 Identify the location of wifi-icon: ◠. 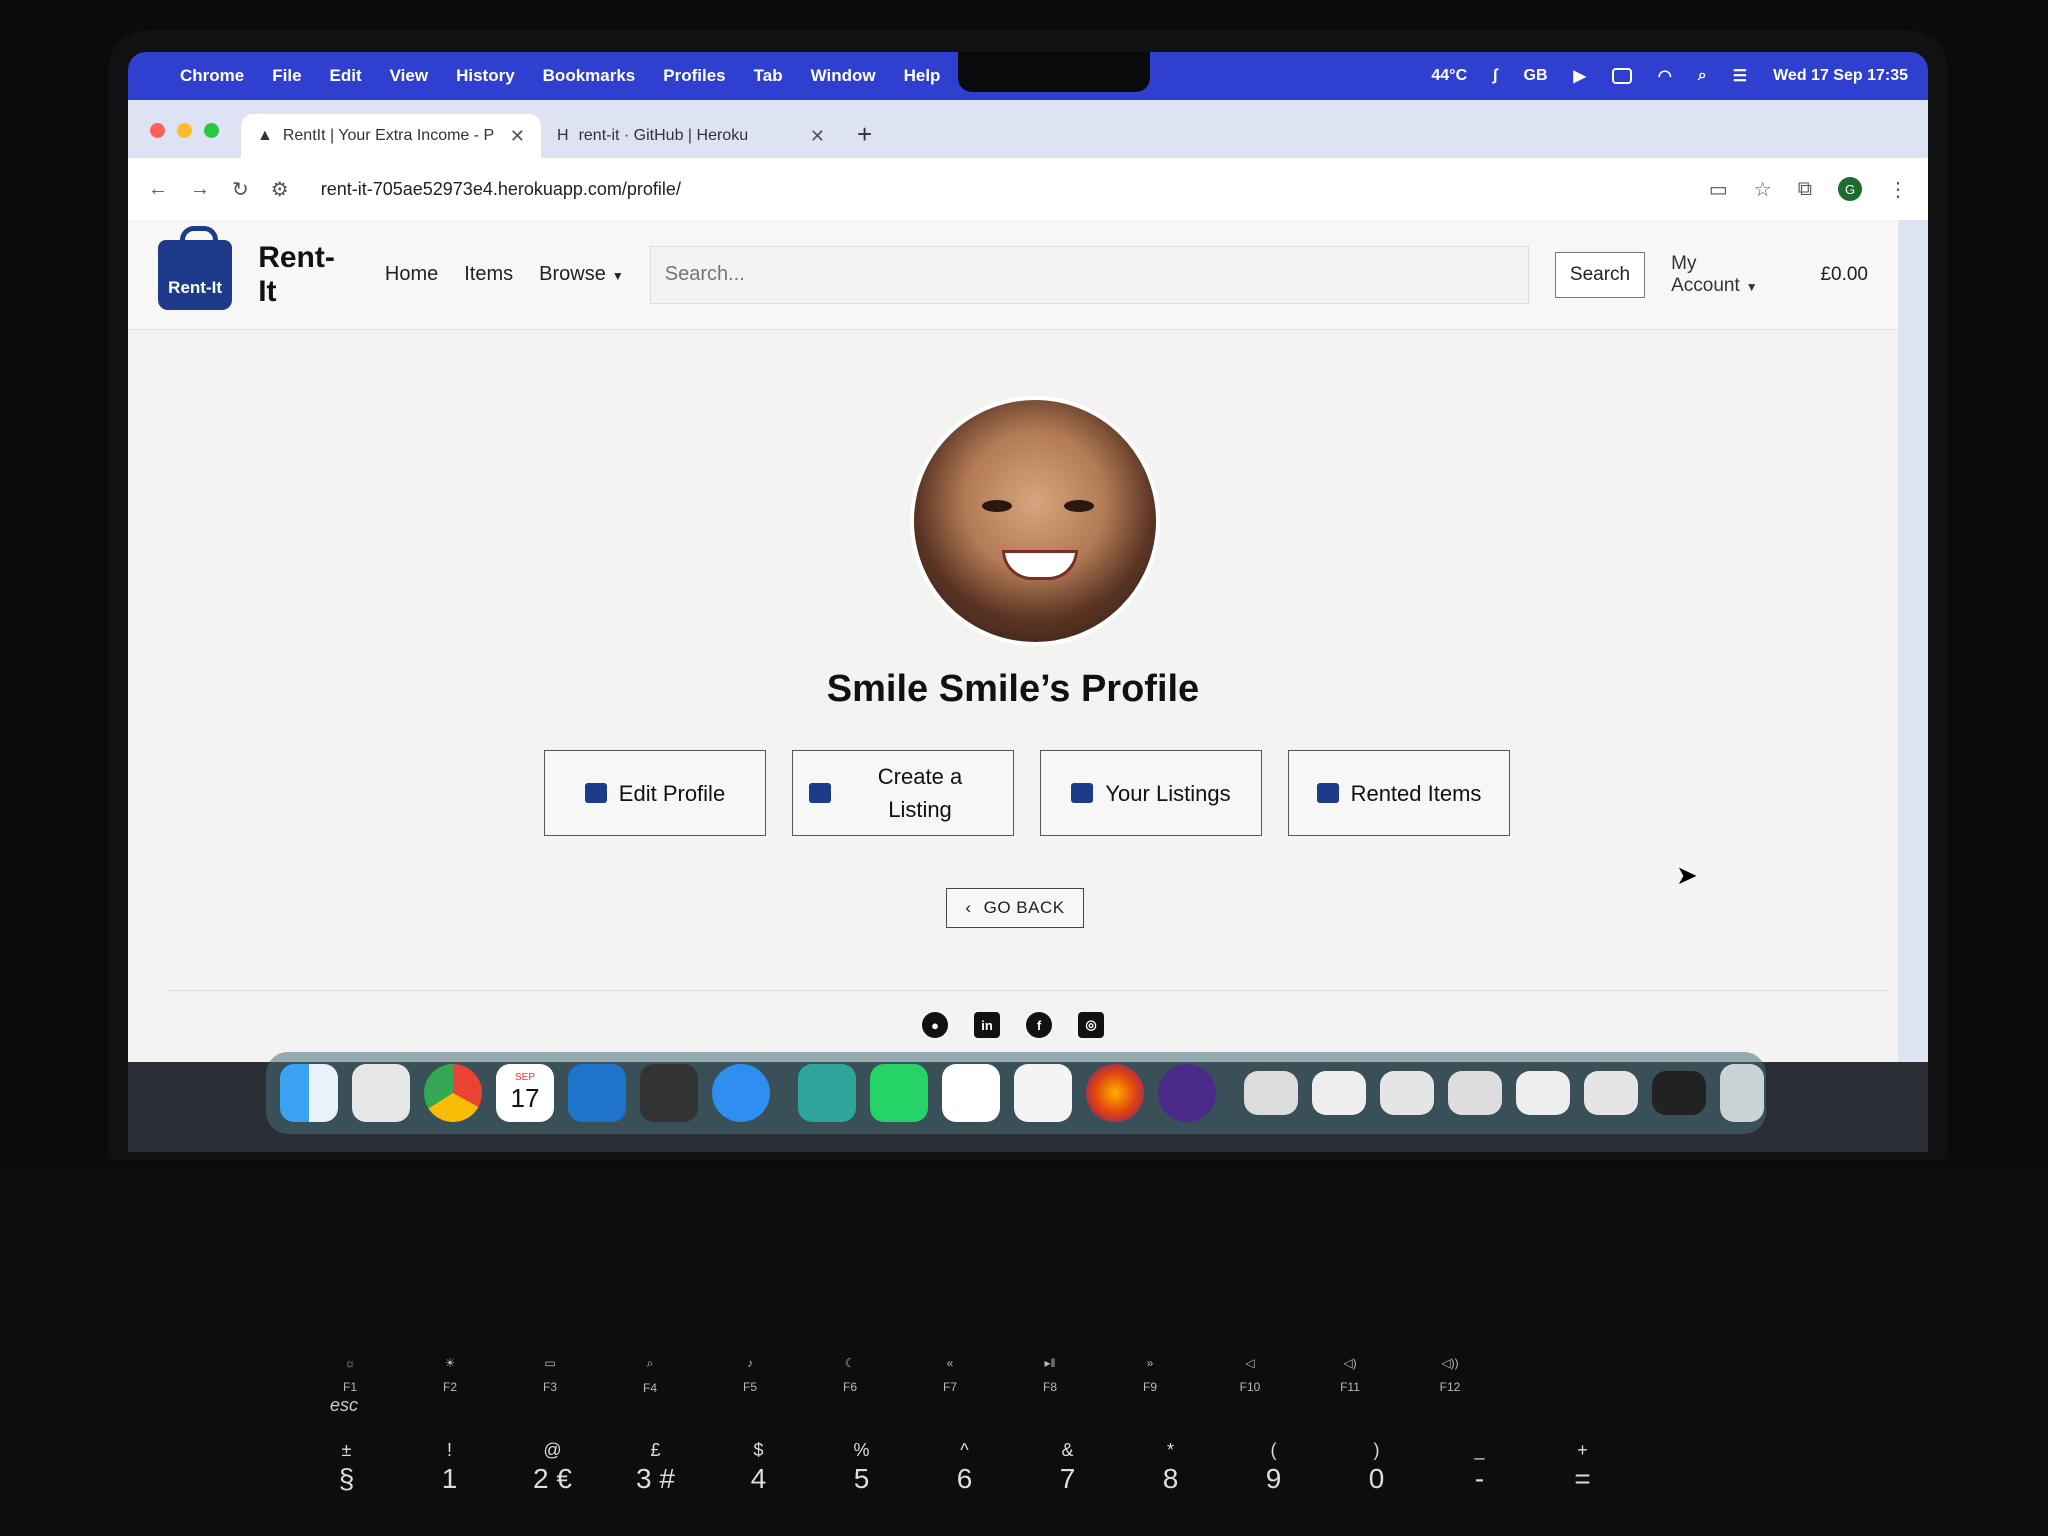
(1665, 76).